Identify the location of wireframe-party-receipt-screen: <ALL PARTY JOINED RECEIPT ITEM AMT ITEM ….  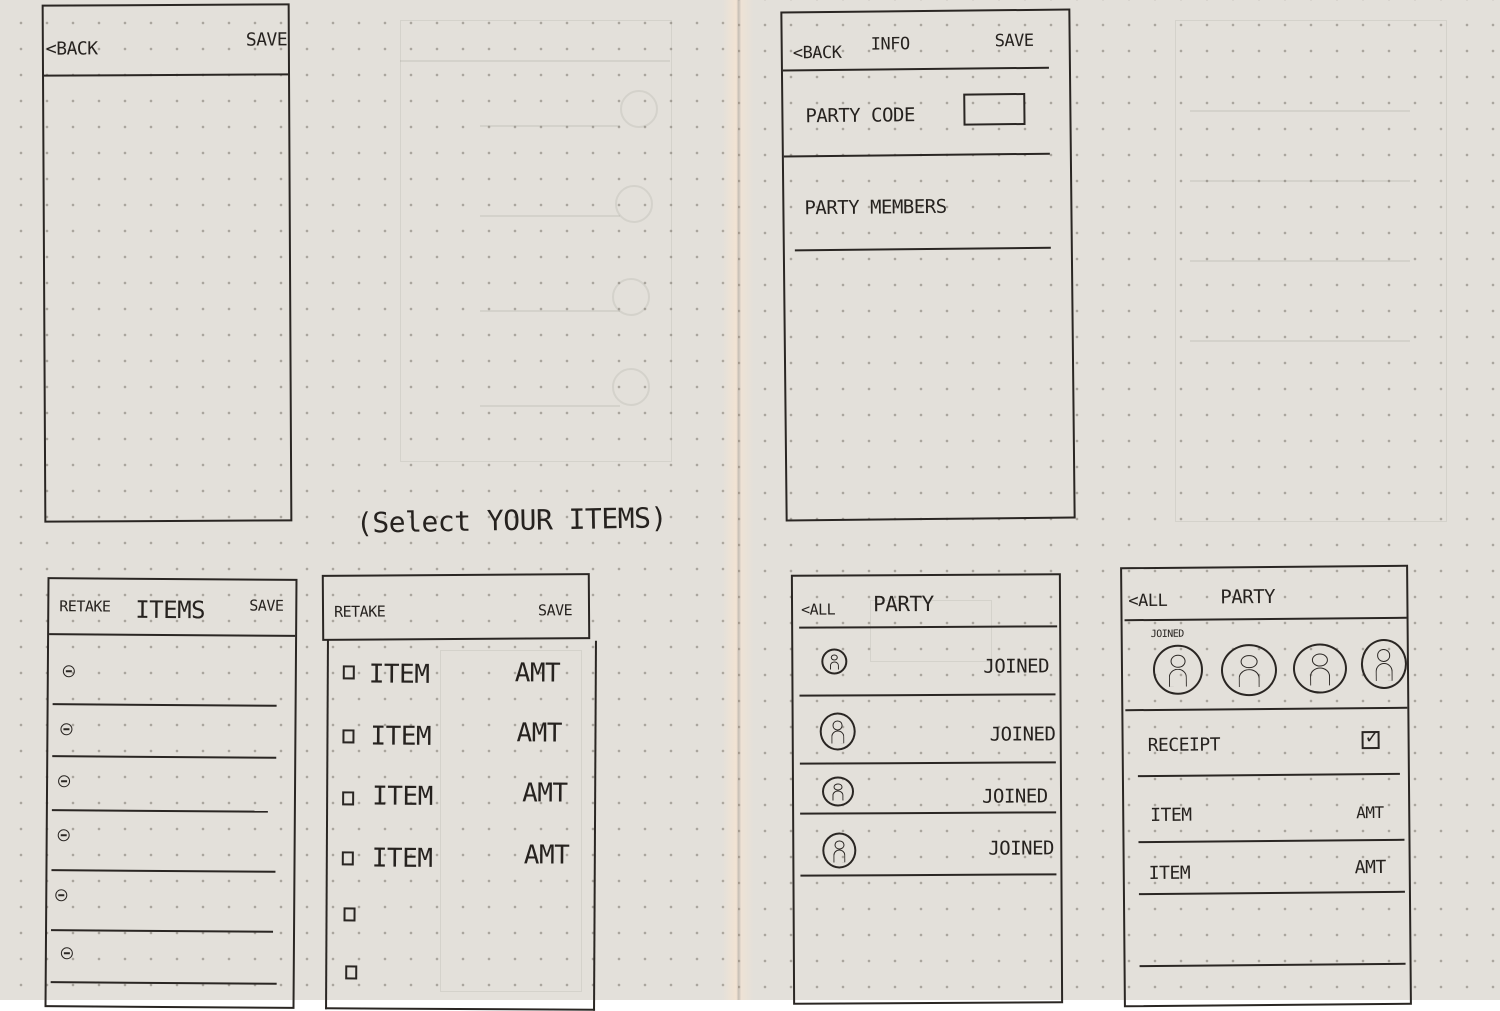
(1266, 786).